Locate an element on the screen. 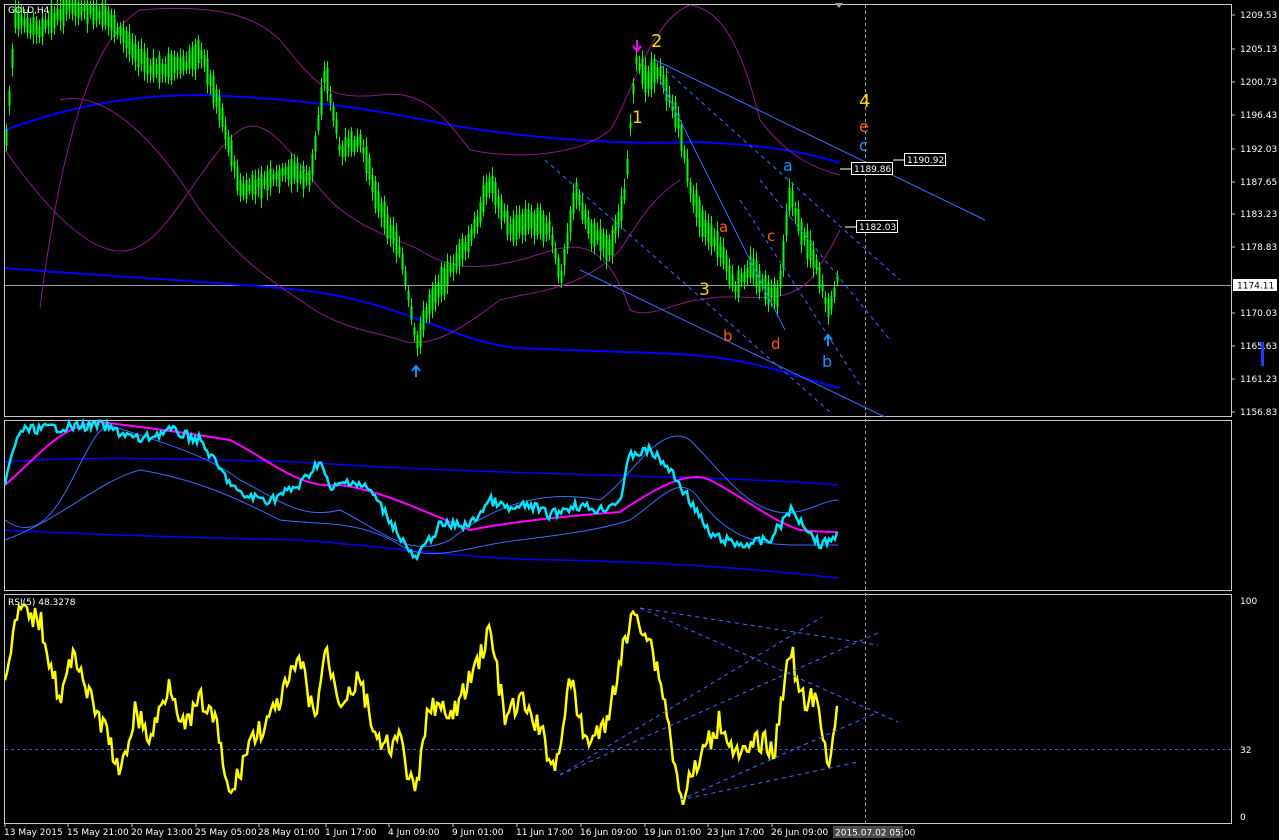 This screenshot has height=840, width=1279. price-axis-label: 1161.23 is located at coordinates (1258, 380).